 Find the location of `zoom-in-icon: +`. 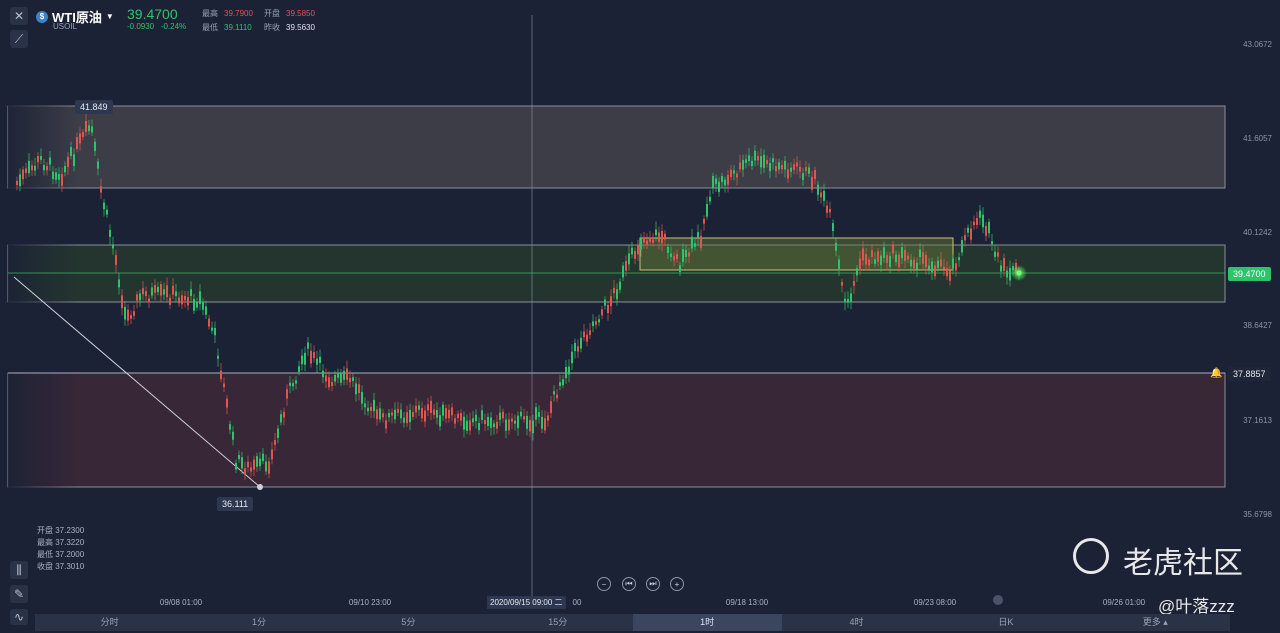

zoom-in-icon: + is located at coordinates (677, 584).